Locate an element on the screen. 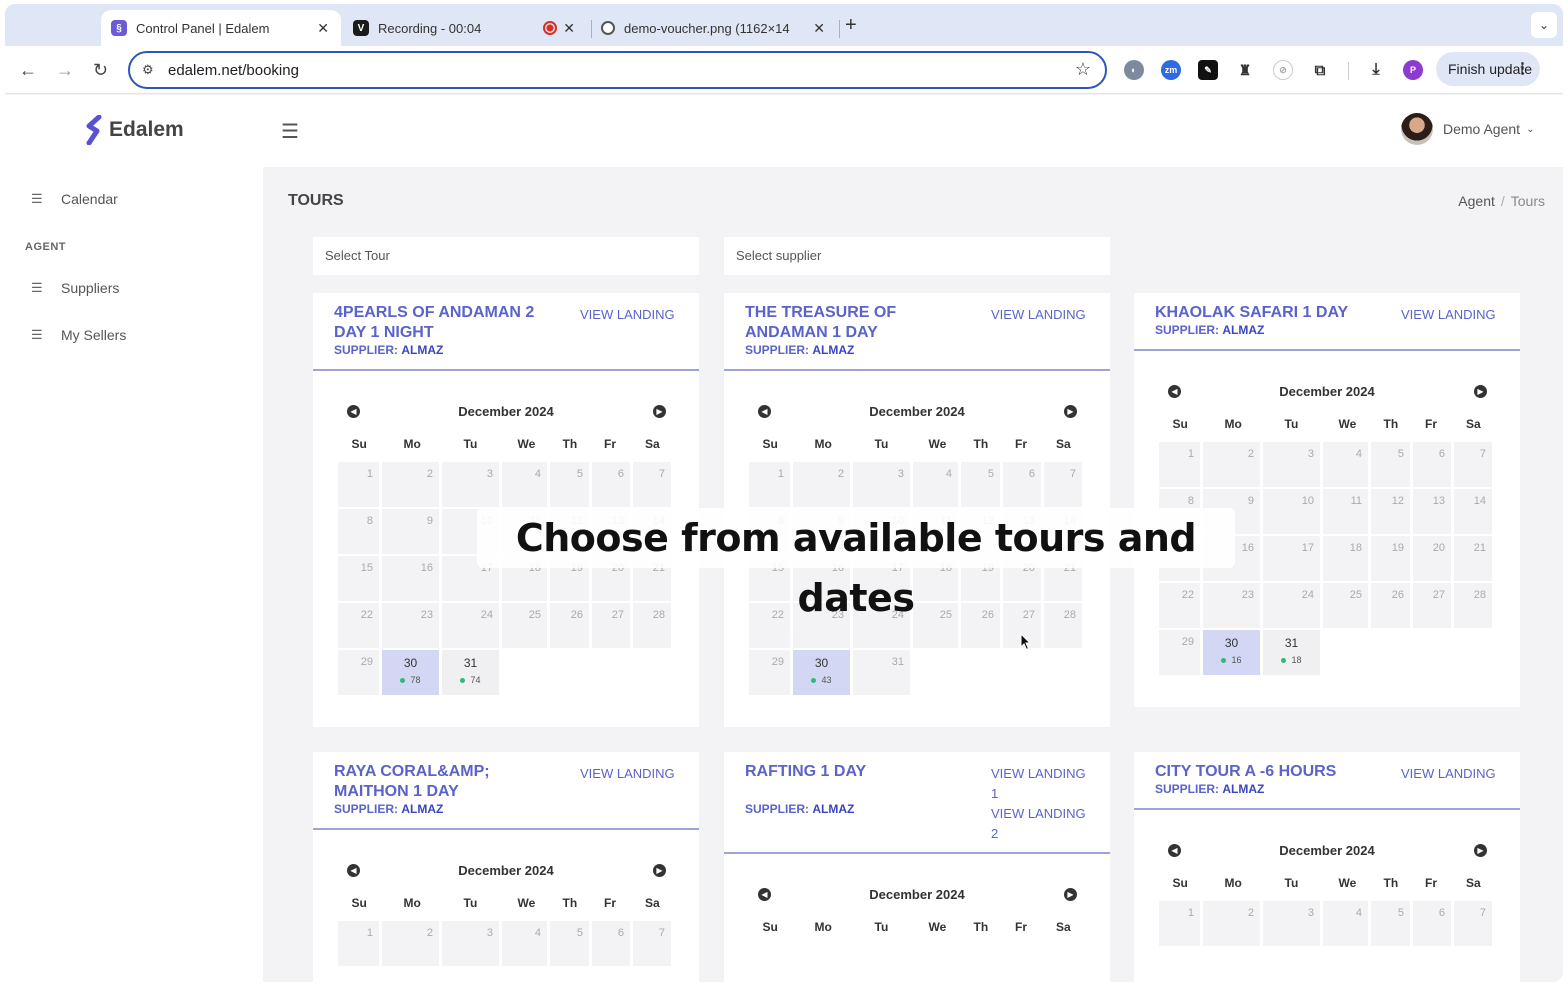 The image size is (1568, 986). extension-1-icon: ◐ is located at coordinates (1134, 70).